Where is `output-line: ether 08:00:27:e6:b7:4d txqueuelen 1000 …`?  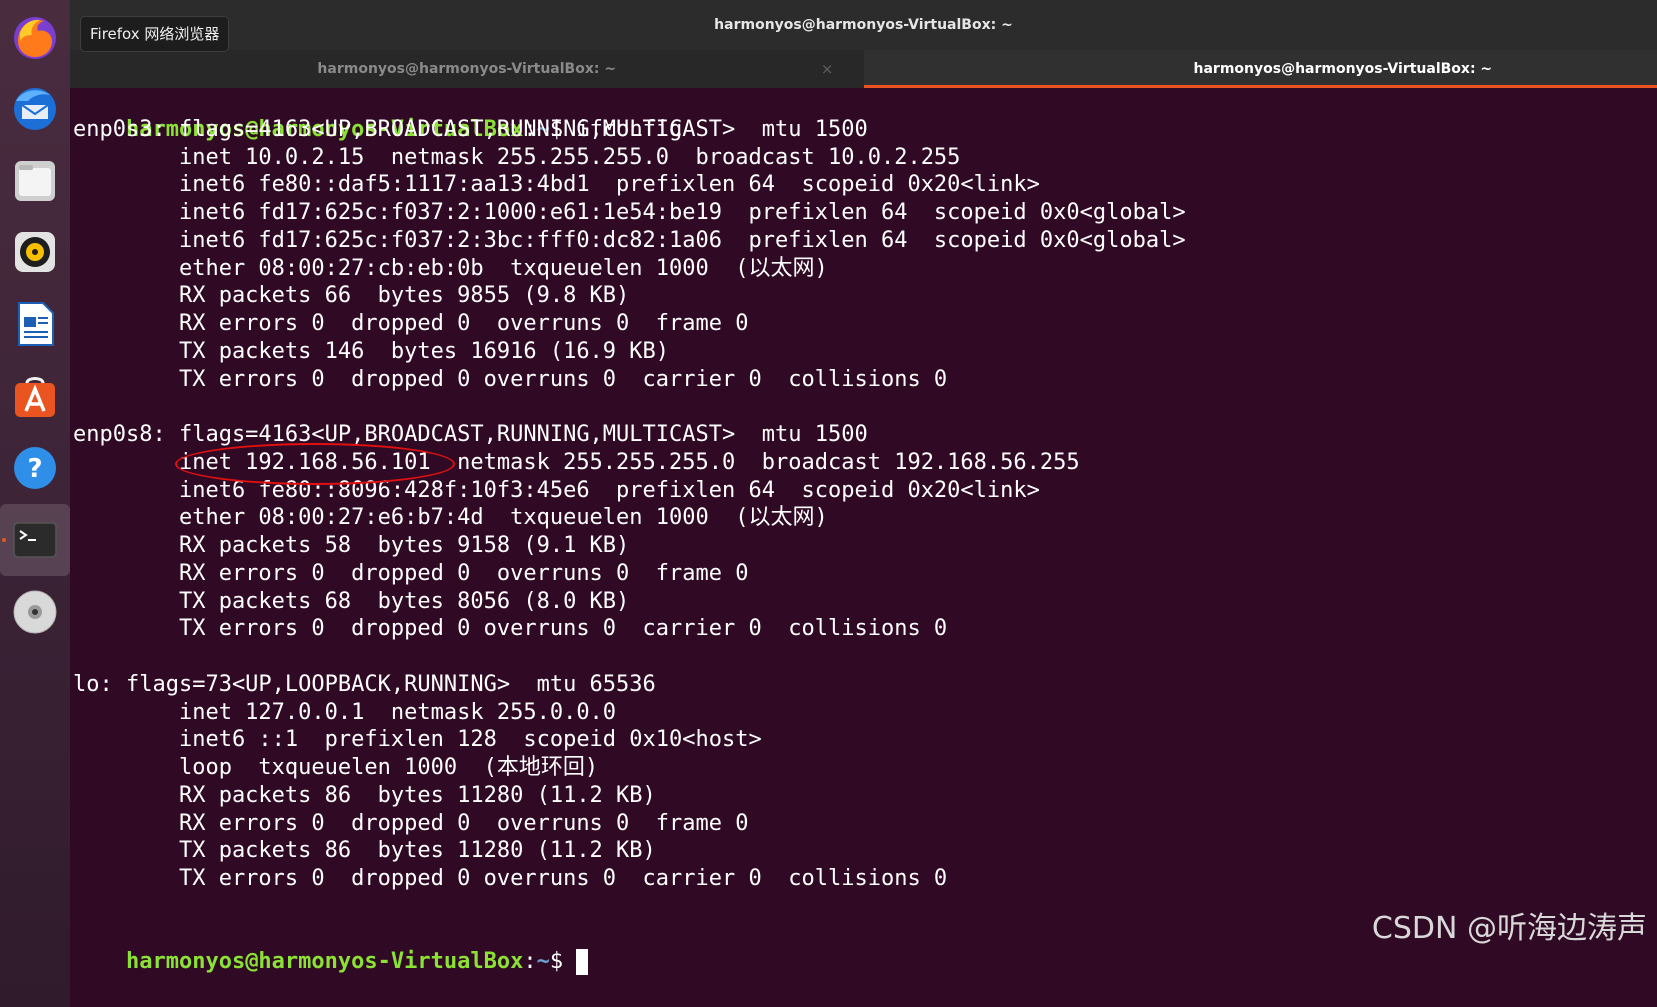 output-line: ether 08:00:27:e6:b7:4d txqueuelen 1000 … is located at coordinates (450, 518).